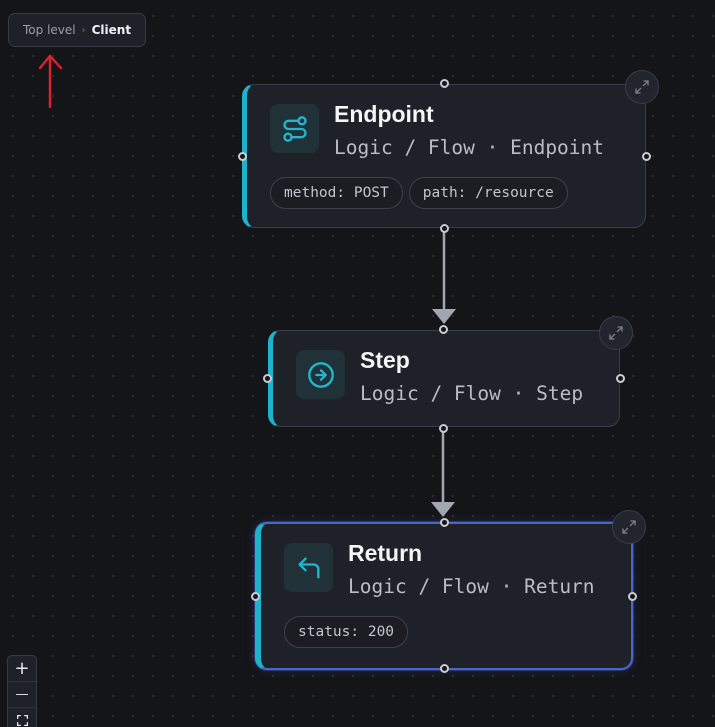  I want to click on node-title: Endpoint, so click(384, 114).